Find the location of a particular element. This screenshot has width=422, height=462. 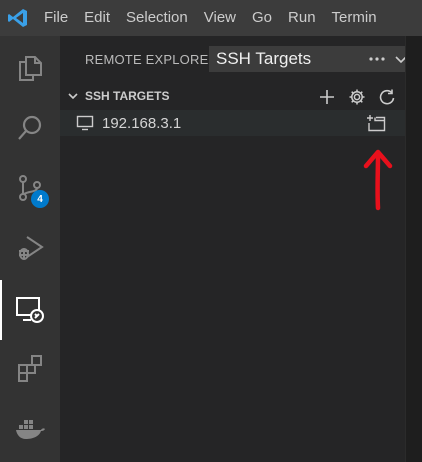

activity-bar: 4 is located at coordinates (30, 249).